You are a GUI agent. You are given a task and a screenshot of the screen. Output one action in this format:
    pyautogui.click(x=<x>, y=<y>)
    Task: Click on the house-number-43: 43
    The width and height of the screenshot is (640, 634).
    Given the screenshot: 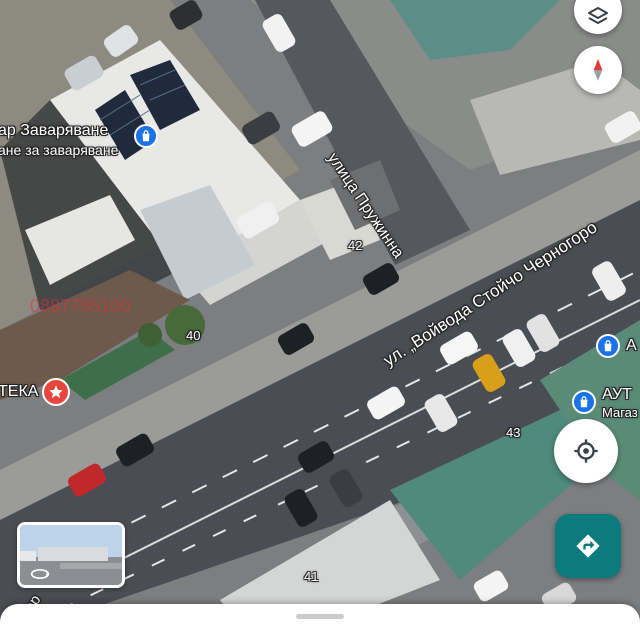 What is the action you would take?
    pyautogui.click(x=513, y=432)
    